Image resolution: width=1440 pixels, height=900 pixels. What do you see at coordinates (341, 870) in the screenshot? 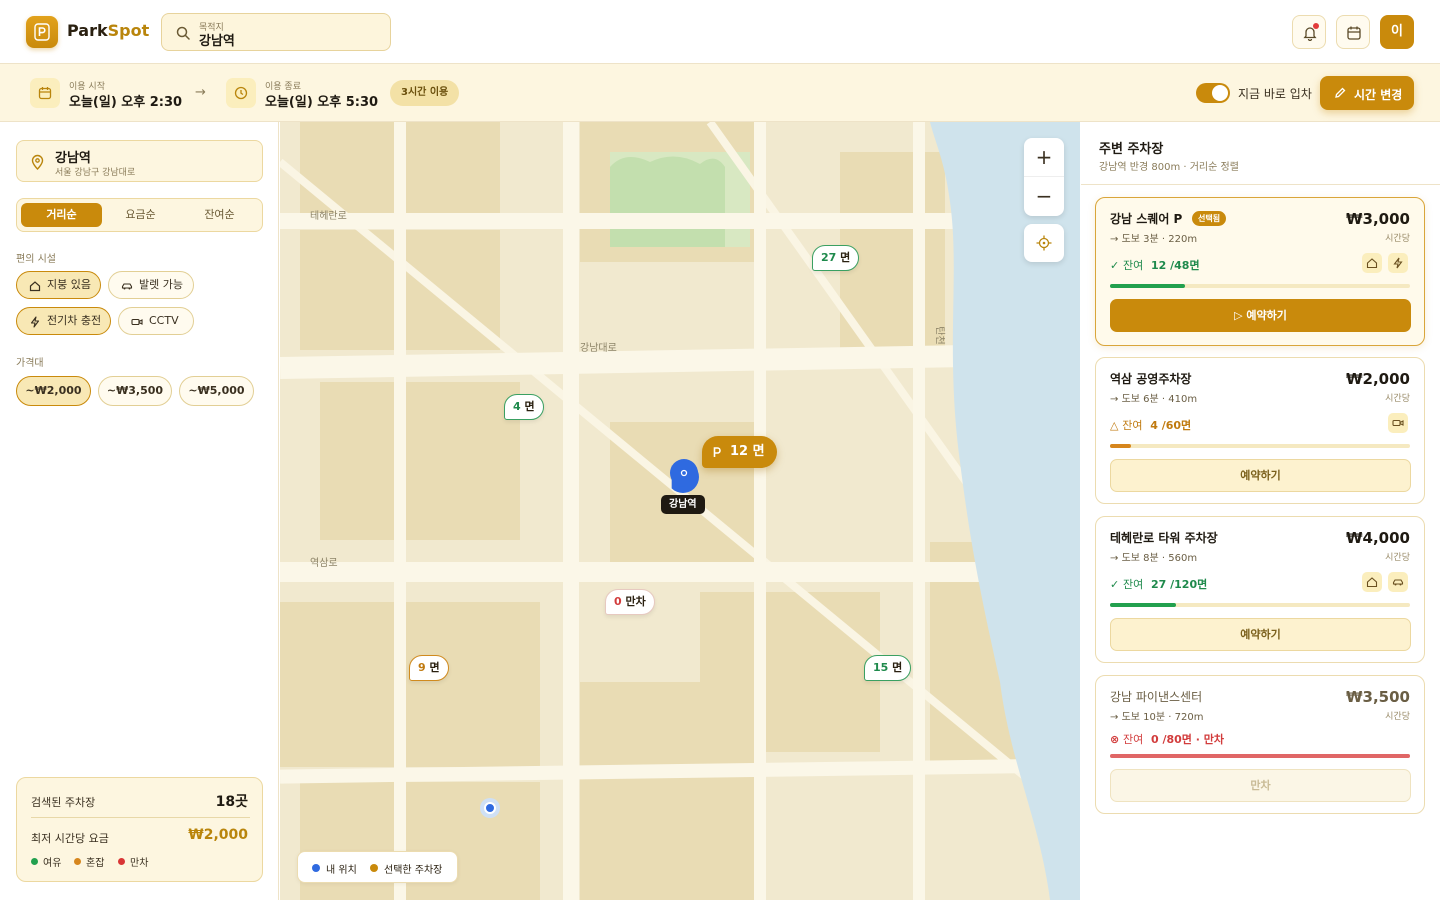
I see `legend-my-location: 내 위치` at bounding box center [341, 870].